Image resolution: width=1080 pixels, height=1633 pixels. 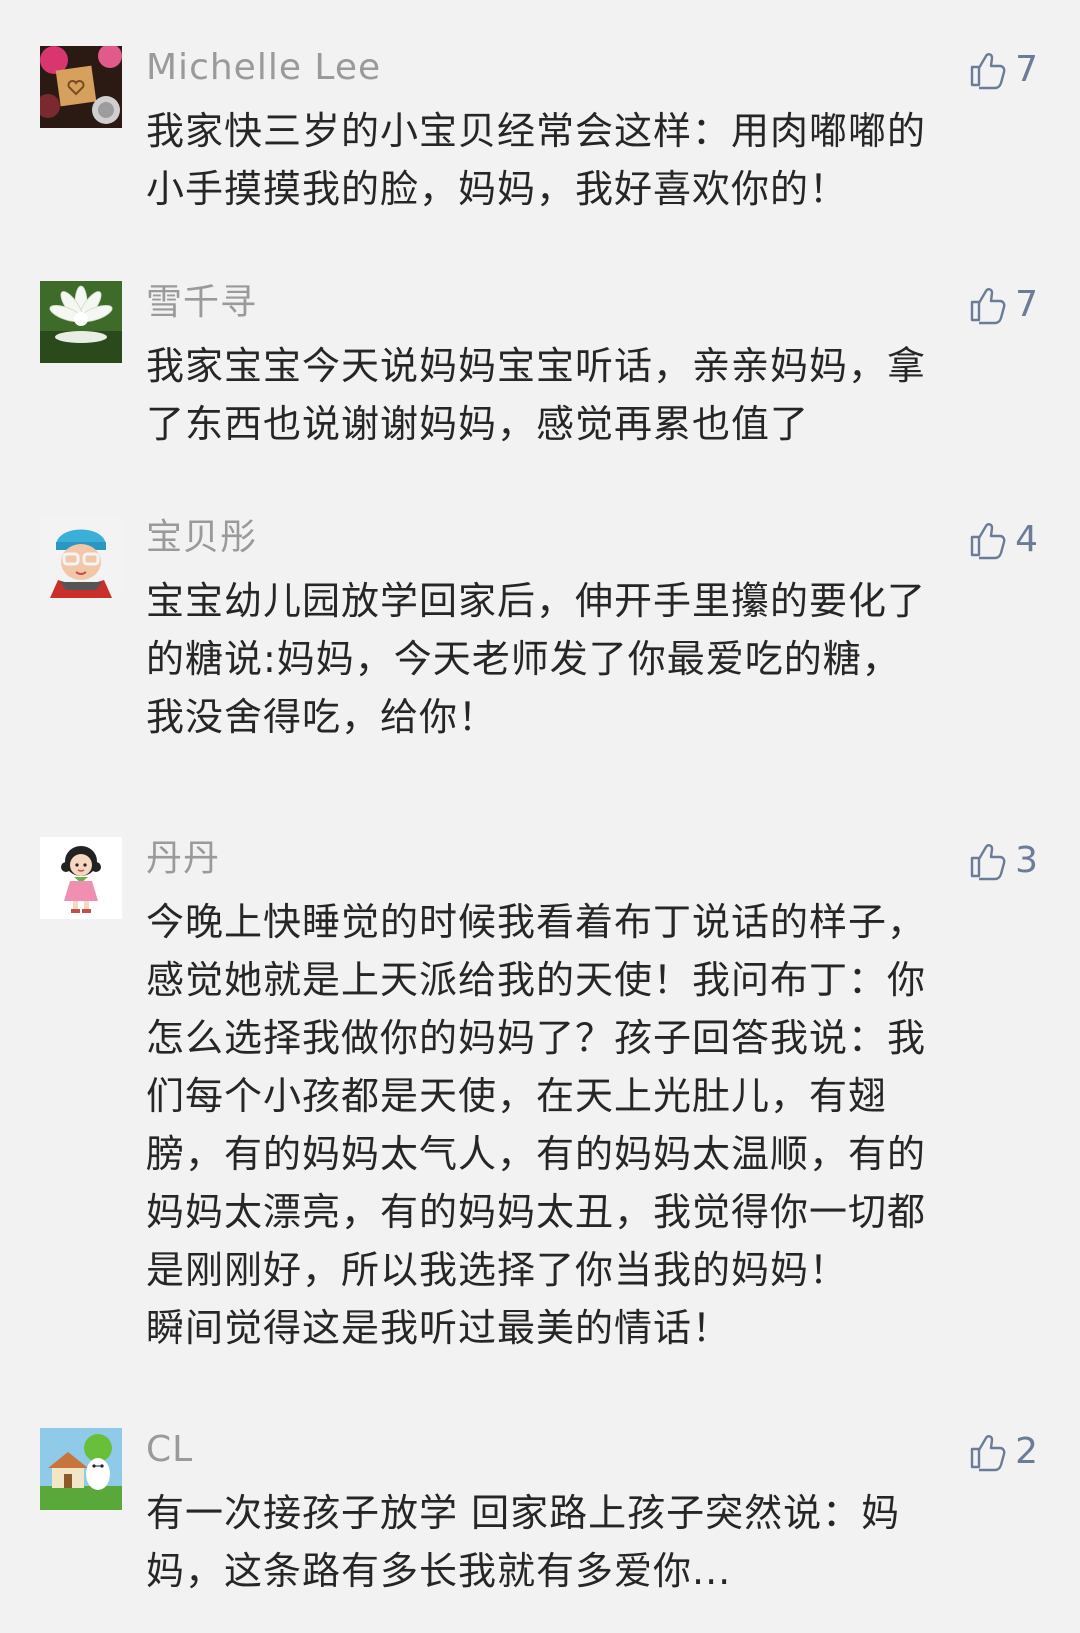 I want to click on like-button: 3, so click(x=1002, y=861).